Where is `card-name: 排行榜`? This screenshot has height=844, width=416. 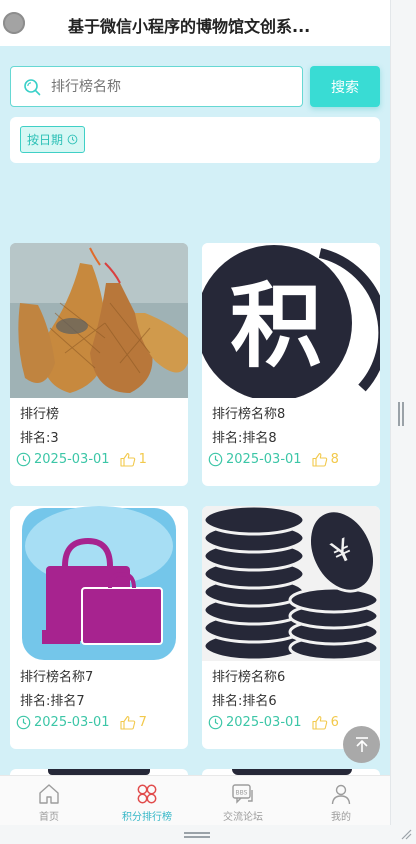 card-name: 排行榜 is located at coordinates (40, 414).